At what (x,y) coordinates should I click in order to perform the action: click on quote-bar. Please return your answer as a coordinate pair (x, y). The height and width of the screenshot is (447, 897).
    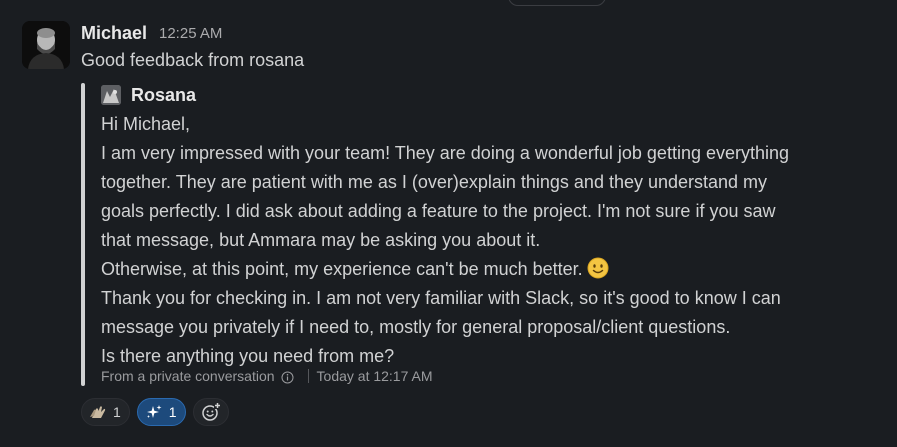
    Looking at the image, I should click on (83, 234).